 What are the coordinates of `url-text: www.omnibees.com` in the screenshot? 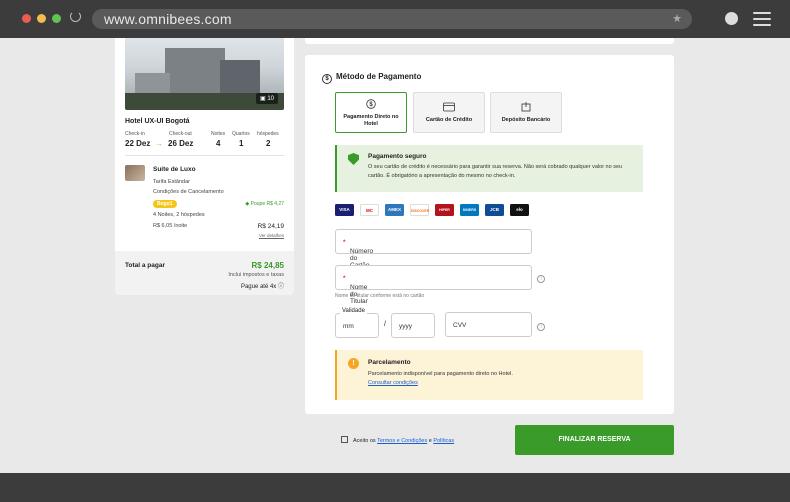 It's located at (168, 19).